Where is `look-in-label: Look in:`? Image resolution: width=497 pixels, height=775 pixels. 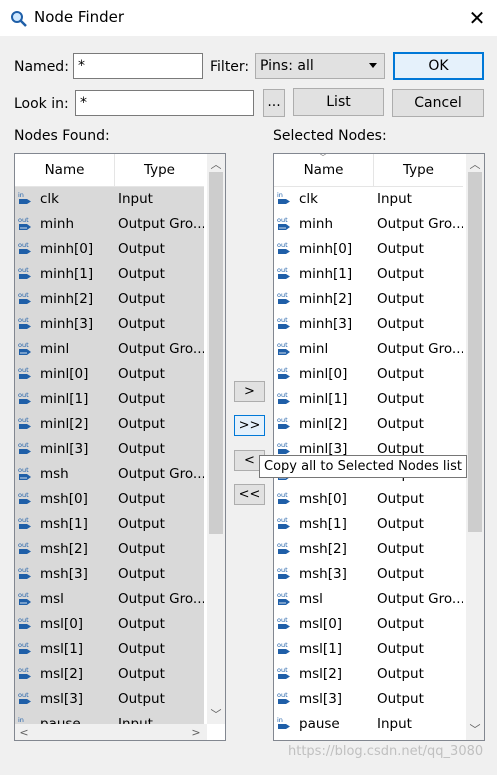 look-in-label: Look in: is located at coordinates (41, 104).